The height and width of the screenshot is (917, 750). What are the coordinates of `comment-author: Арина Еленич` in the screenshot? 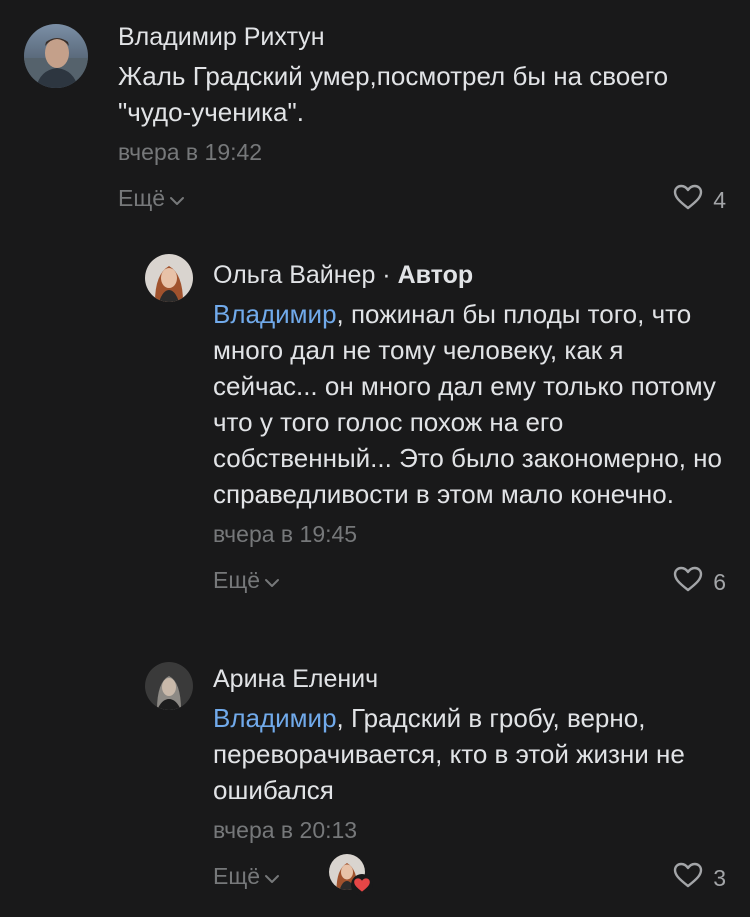 It's located at (469, 679).